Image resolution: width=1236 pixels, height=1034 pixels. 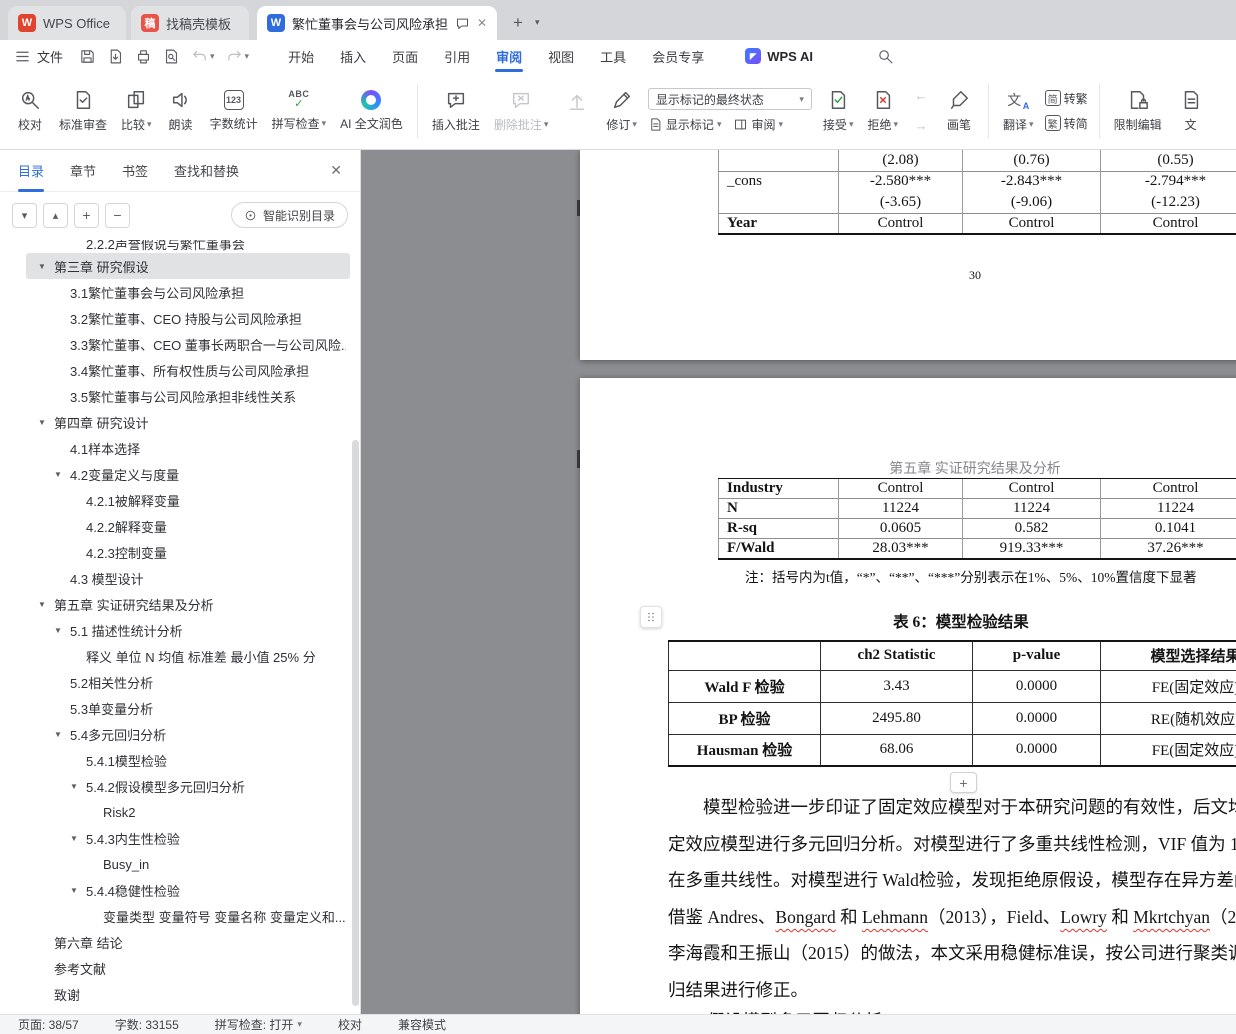 What do you see at coordinates (350, 1024) in the screenshot?
I see `proofread-status: 校对` at bounding box center [350, 1024].